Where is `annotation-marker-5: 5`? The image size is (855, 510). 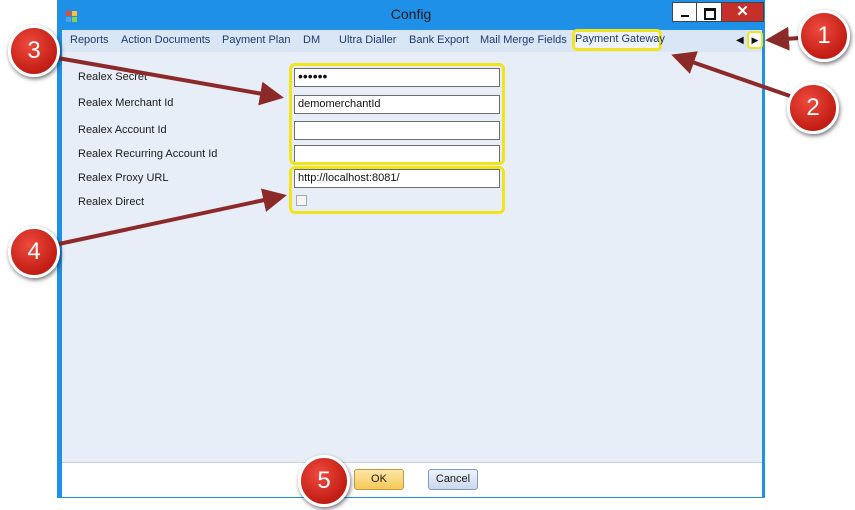
annotation-marker-5: 5 is located at coordinates (324, 481).